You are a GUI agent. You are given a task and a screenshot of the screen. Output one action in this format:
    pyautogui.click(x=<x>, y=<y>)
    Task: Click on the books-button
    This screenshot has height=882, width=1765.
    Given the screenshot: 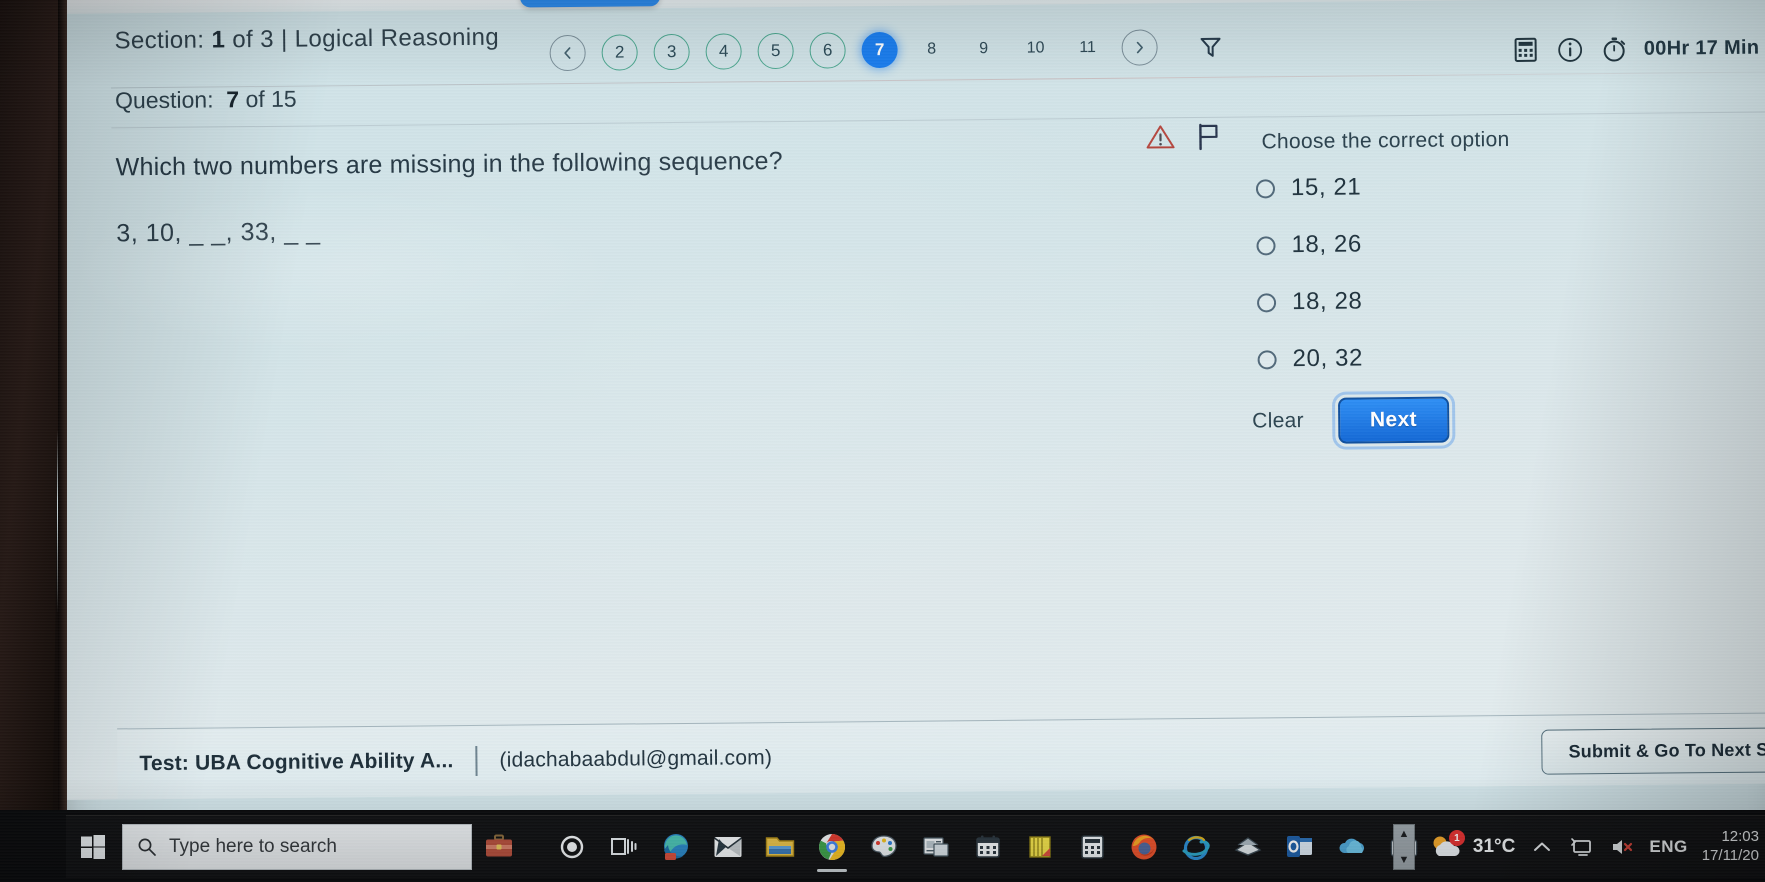 What is the action you would take?
    pyautogui.click(x=1248, y=847)
    